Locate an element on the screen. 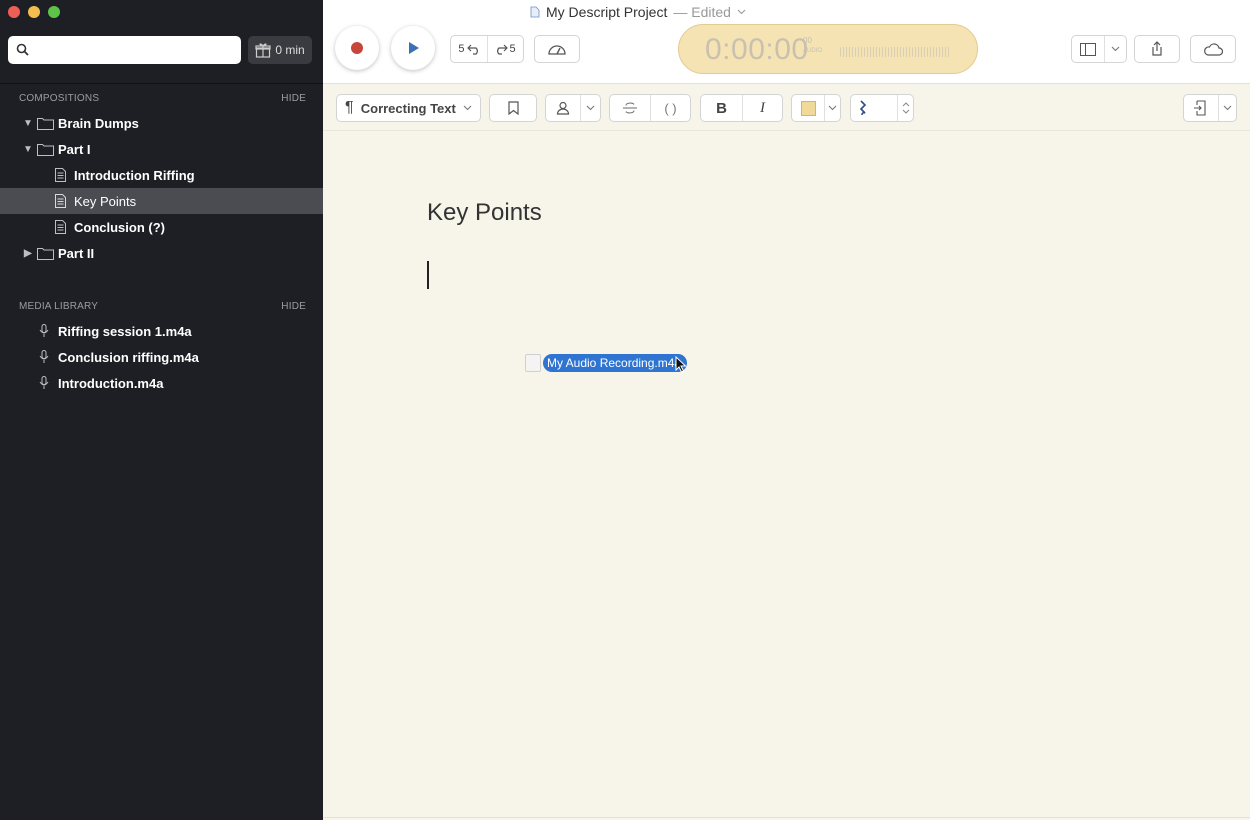  composition-folder-part-ii: ▶ Part II is located at coordinates (161, 253).